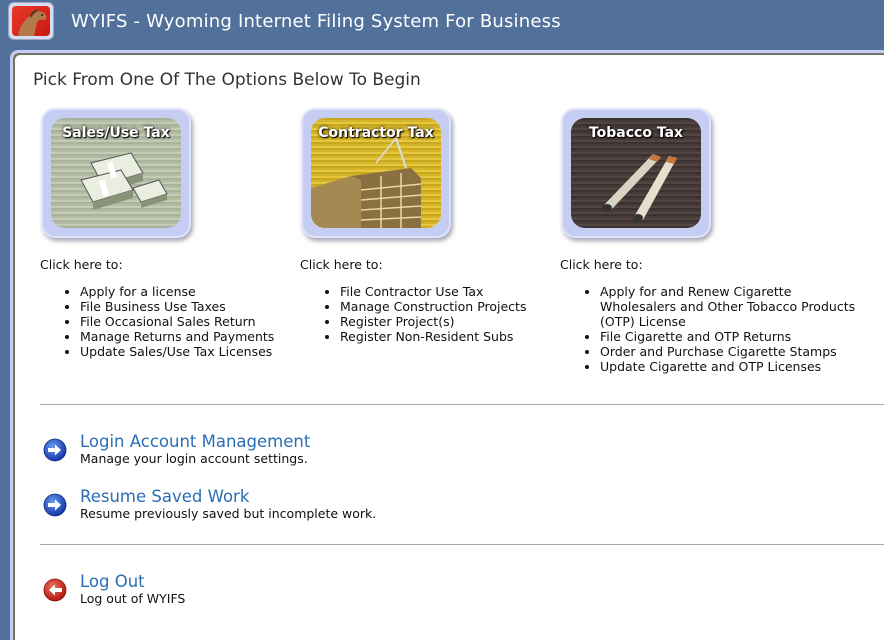 The height and width of the screenshot is (640, 884). What do you see at coordinates (177, 291) in the screenshot?
I see `list-item: Apply for a license` at bounding box center [177, 291].